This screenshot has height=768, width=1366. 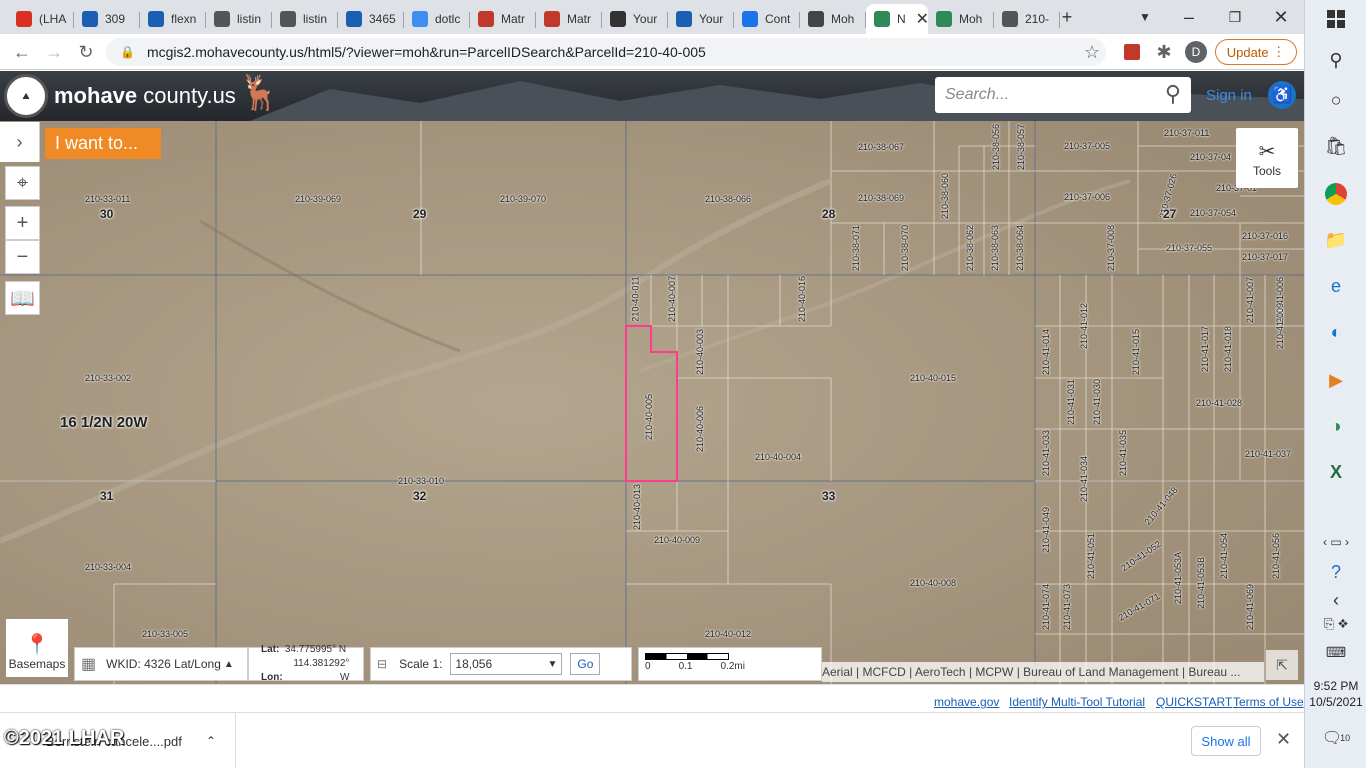 I want to click on internet-explorer-icon: e, so click(x=1336, y=286).